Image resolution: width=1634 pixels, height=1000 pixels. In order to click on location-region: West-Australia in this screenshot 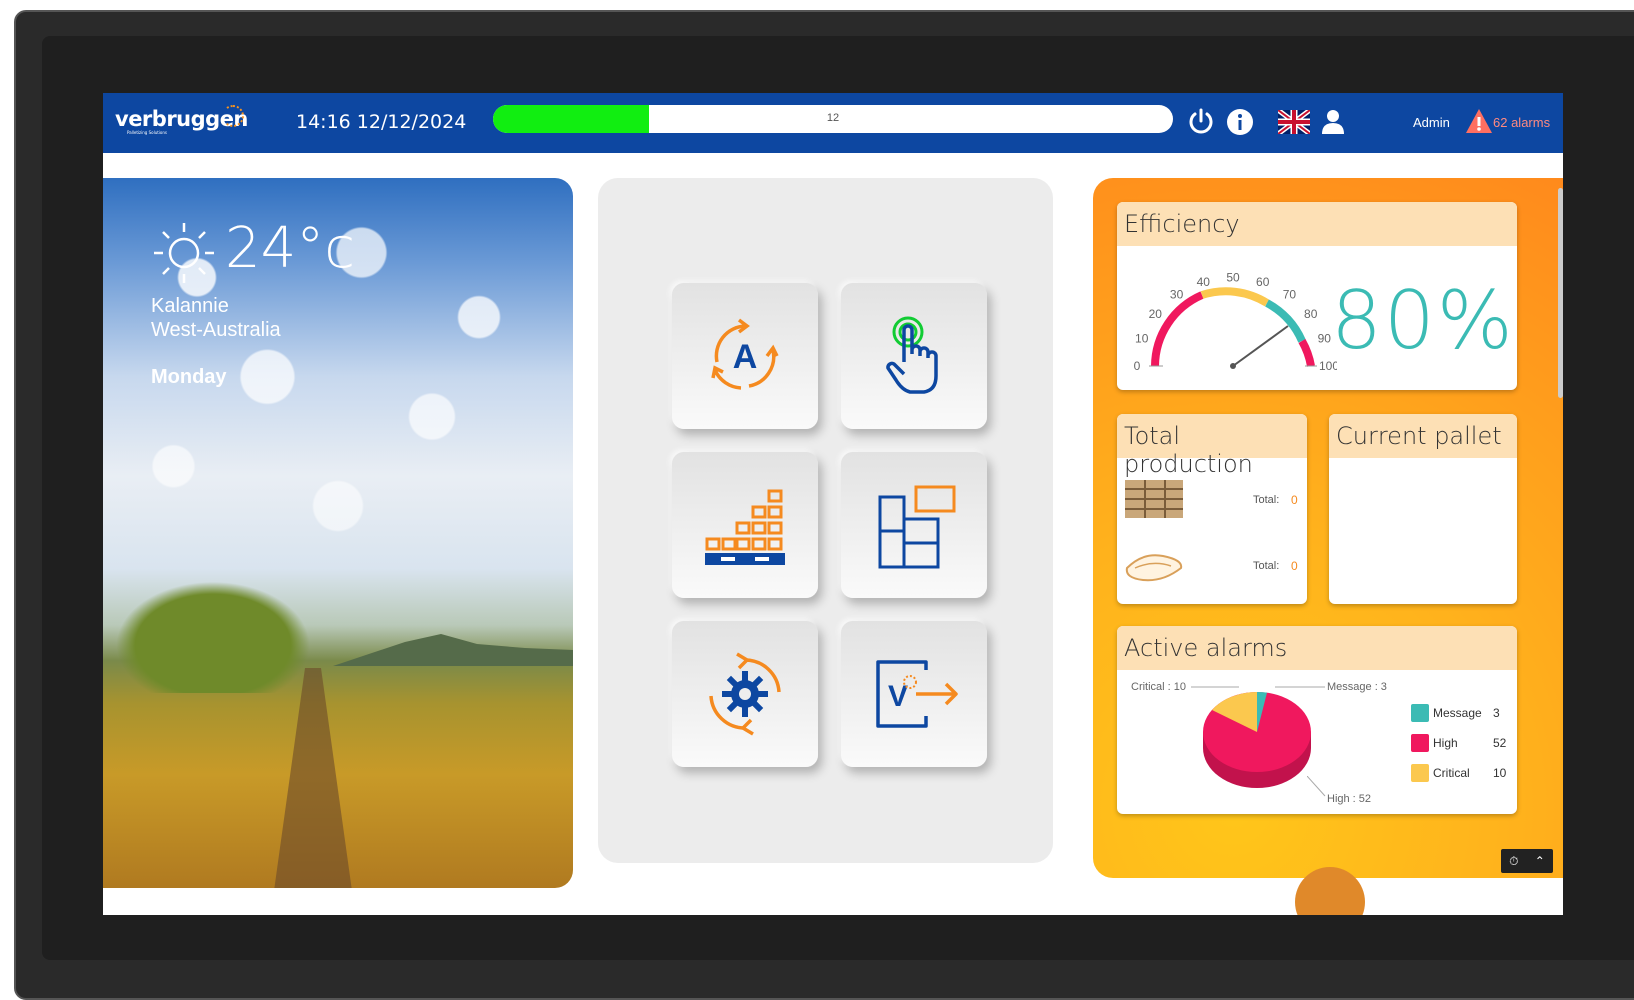, I will do `click(216, 330)`.